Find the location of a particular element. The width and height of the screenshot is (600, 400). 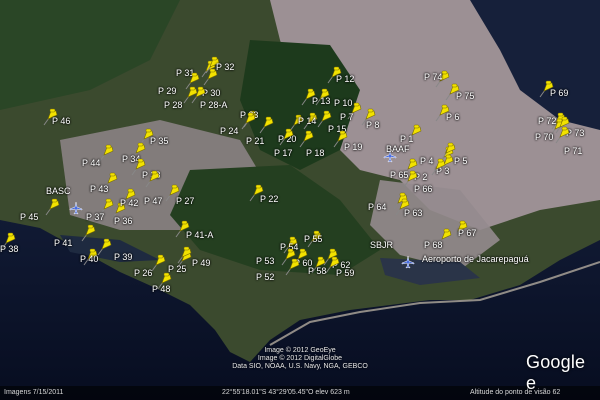

pin-label: P 26 is located at coordinates (143, 273).